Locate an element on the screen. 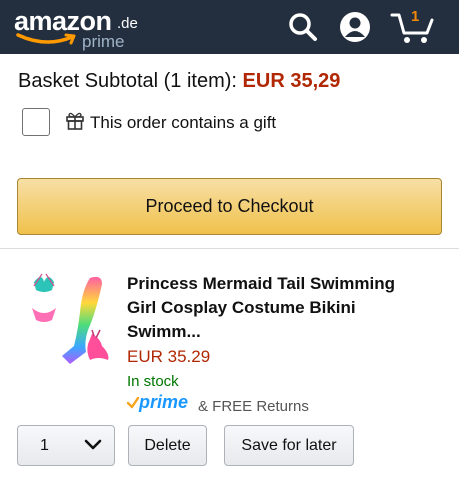 The image size is (459, 497). quantity-dropdown: 1 is located at coordinates (66, 445).